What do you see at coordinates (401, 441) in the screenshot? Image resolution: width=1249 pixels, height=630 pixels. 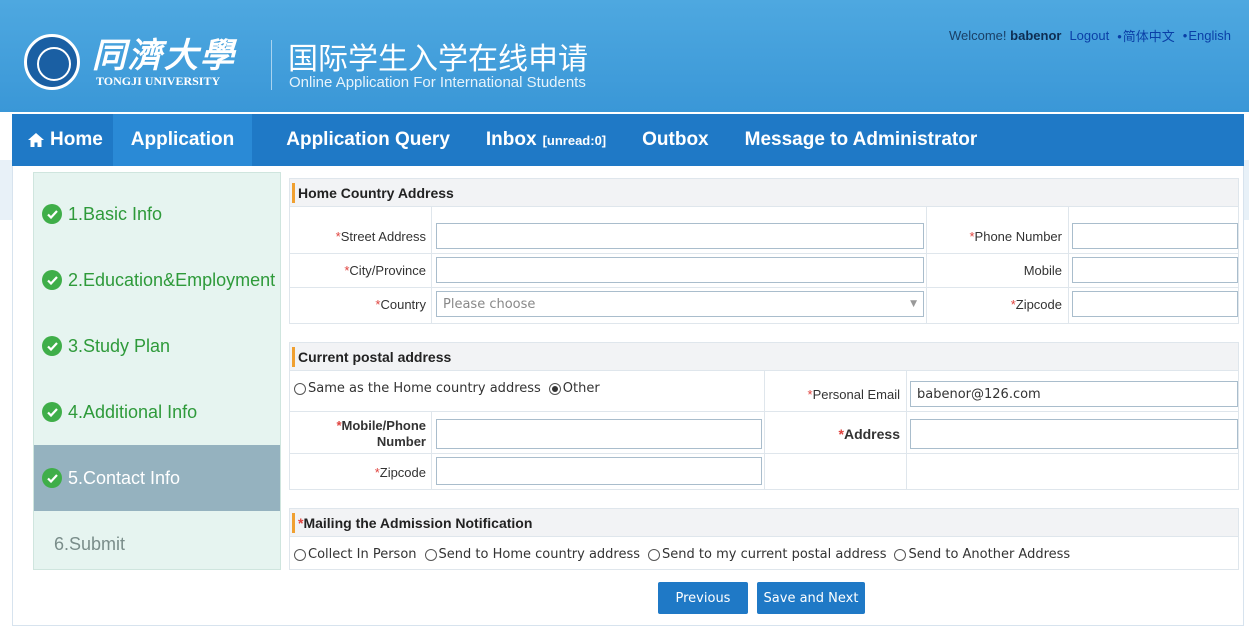 I see `label-line-2: Number` at bounding box center [401, 441].